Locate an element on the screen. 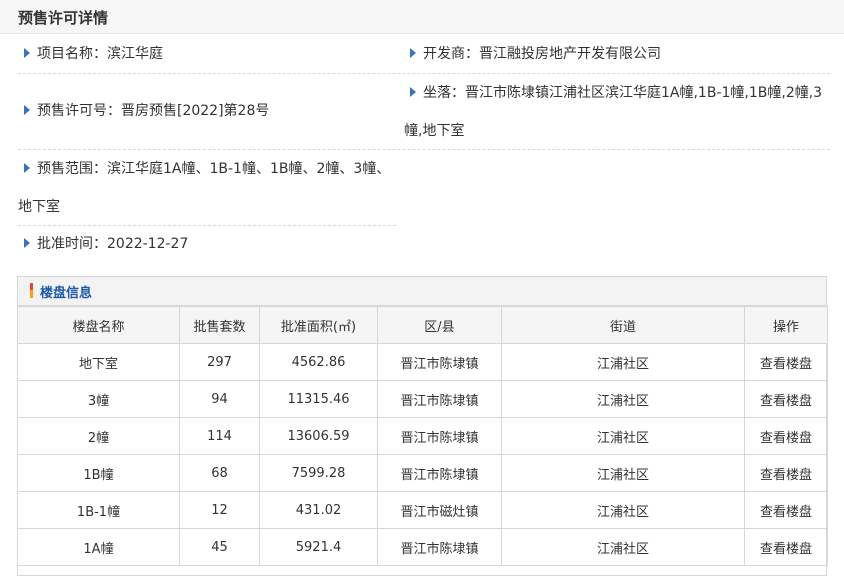 This screenshot has width=844, height=576. permit-number-field: 预售许可号：晋房预售[2022]第28号 is located at coordinates (207, 111).